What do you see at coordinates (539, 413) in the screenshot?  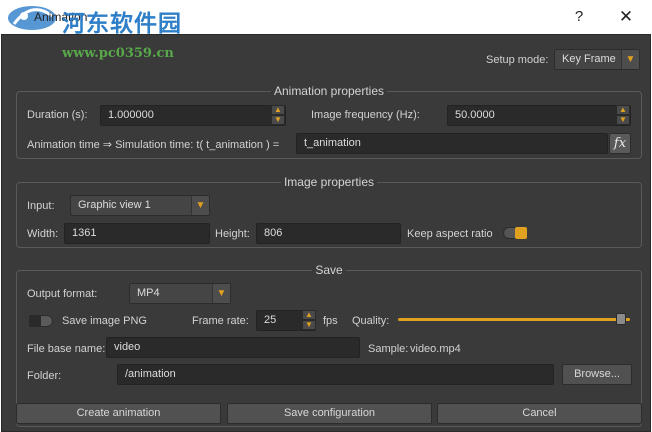 I see `cancel-button: Cancel` at bounding box center [539, 413].